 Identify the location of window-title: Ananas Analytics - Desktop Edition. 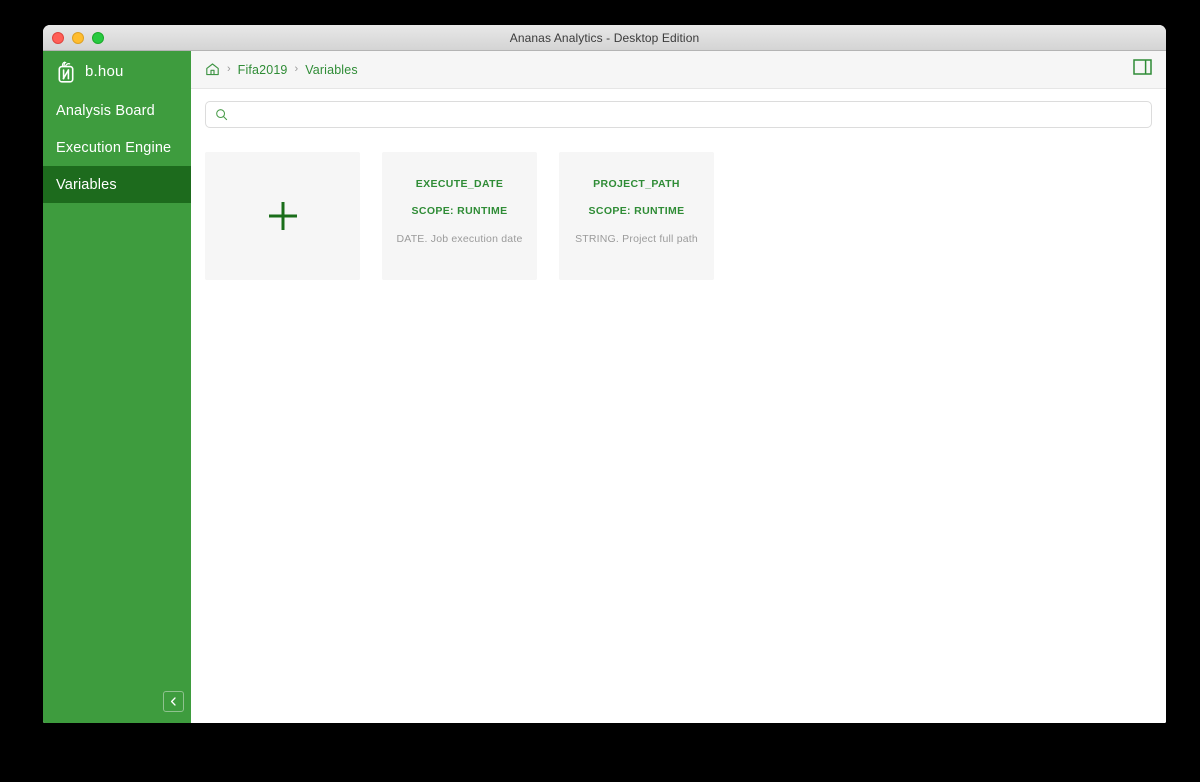
(604, 37).